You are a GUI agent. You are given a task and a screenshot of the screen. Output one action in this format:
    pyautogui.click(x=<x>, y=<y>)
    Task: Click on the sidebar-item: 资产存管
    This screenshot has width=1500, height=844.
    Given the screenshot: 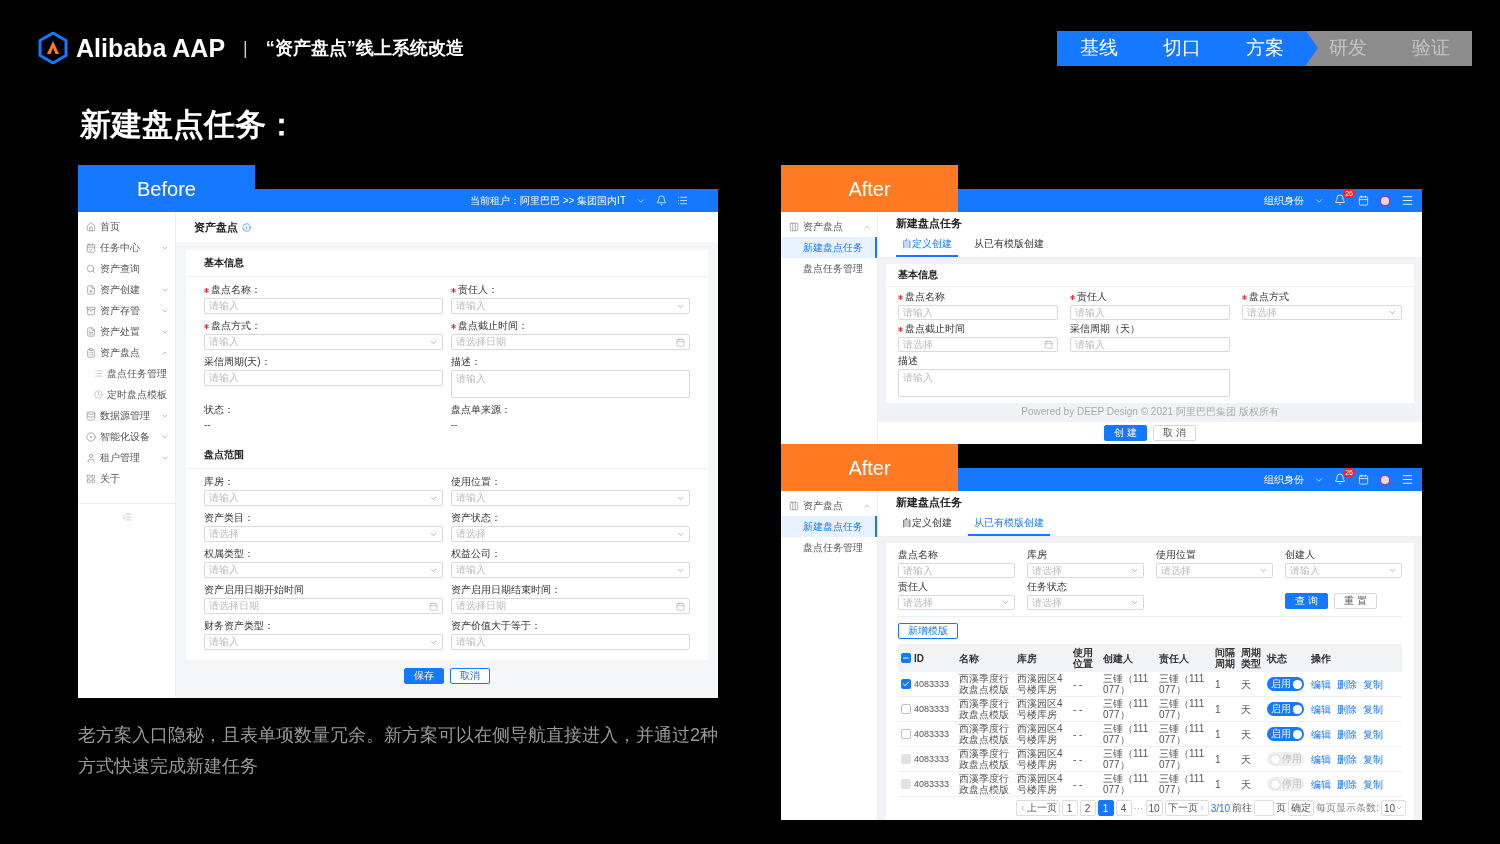 What is the action you would take?
    pyautogui.click(x=126, y=310)
    